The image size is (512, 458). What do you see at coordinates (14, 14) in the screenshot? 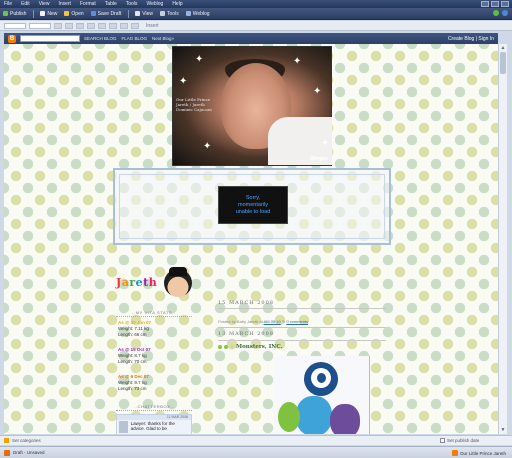
I see `publish-button: Publish` at bounding box center [14, 14].